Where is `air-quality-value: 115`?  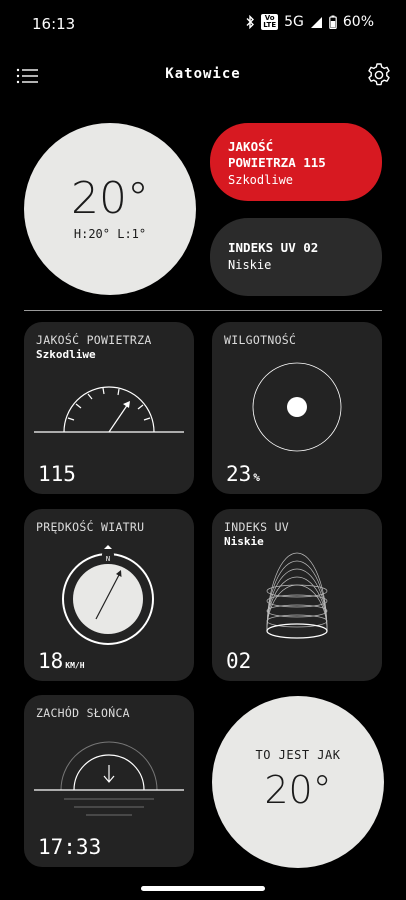 air-quality-value: 115 is located at coordinates (57, 474).